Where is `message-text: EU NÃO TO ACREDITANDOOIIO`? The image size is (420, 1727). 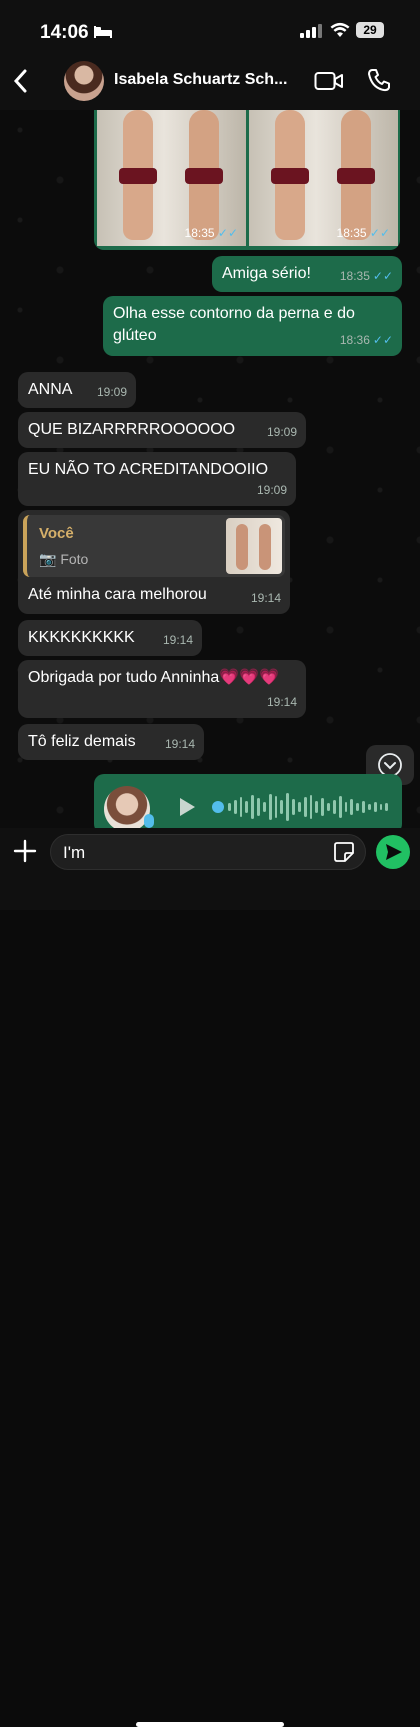
message-text: EU NÃO TO ACREDITANDOOIIO is located at coordinates (148, 469).